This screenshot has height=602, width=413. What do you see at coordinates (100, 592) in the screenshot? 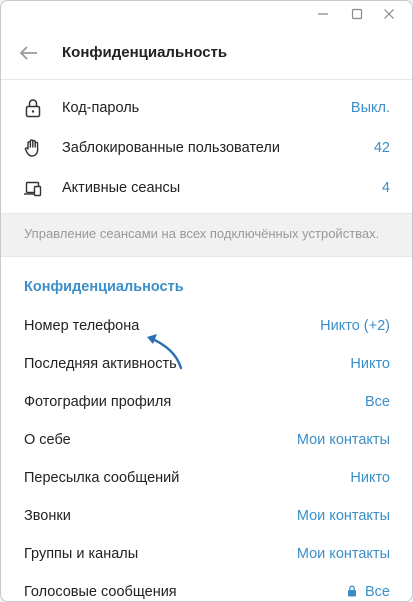
I see `privacy-item-label: Голосовые сообщения` at bounding box center [100, 592].